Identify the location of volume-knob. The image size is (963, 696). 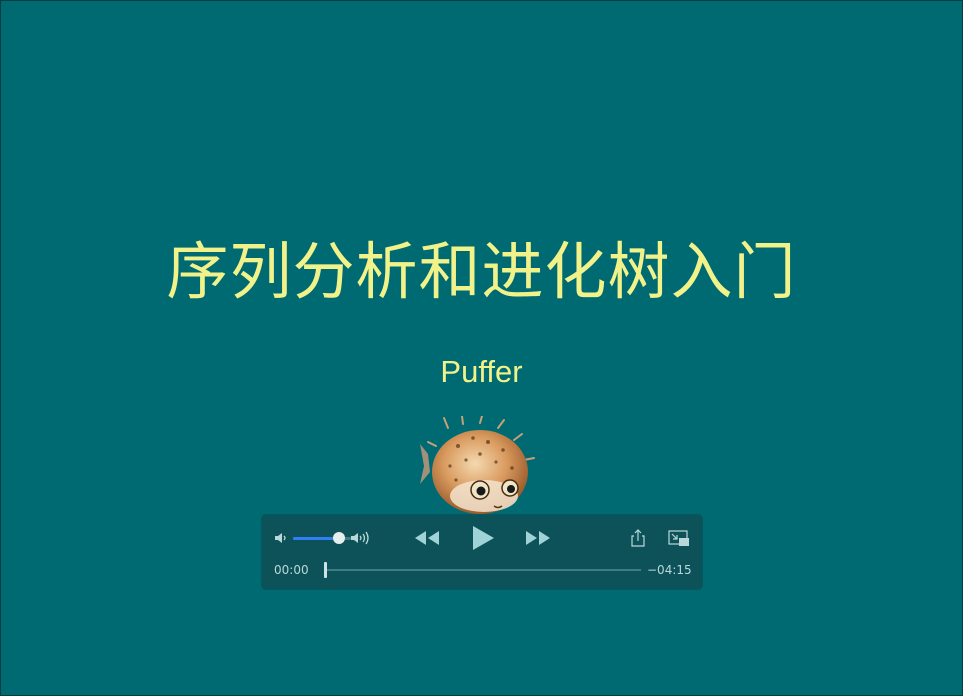
(339, 538).